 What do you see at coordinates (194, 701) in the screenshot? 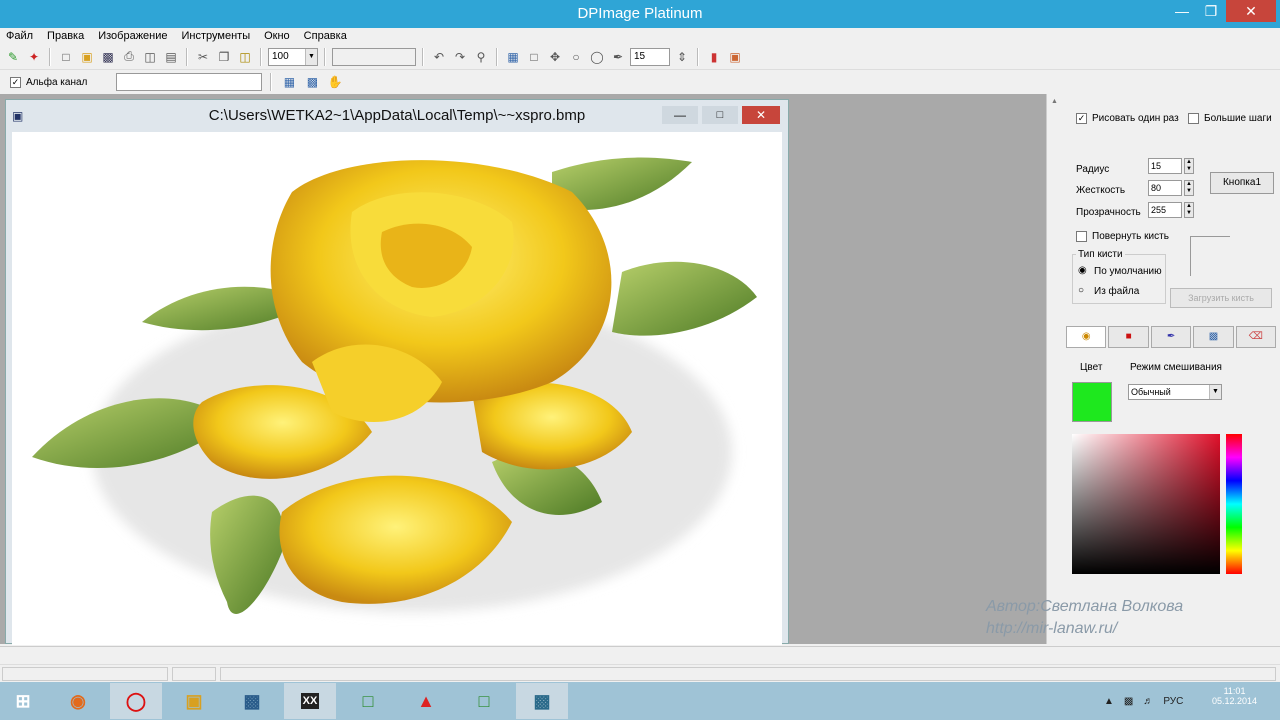
I see `explorer-folder-icon: ▣` at bounding box center [194, 701].